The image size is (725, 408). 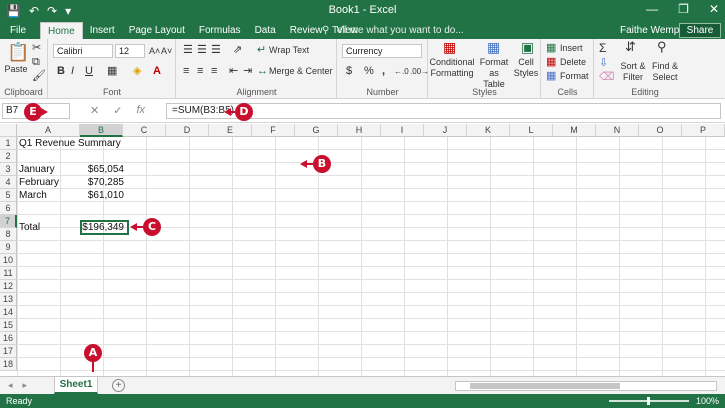 I want to click on zoom-slider-knob, so click(x=648, y=401).